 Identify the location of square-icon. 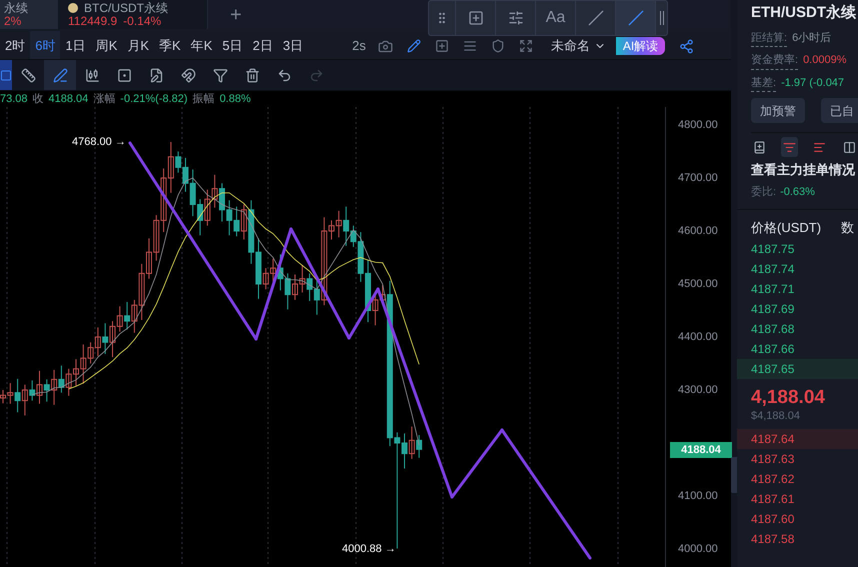
(6, 75).